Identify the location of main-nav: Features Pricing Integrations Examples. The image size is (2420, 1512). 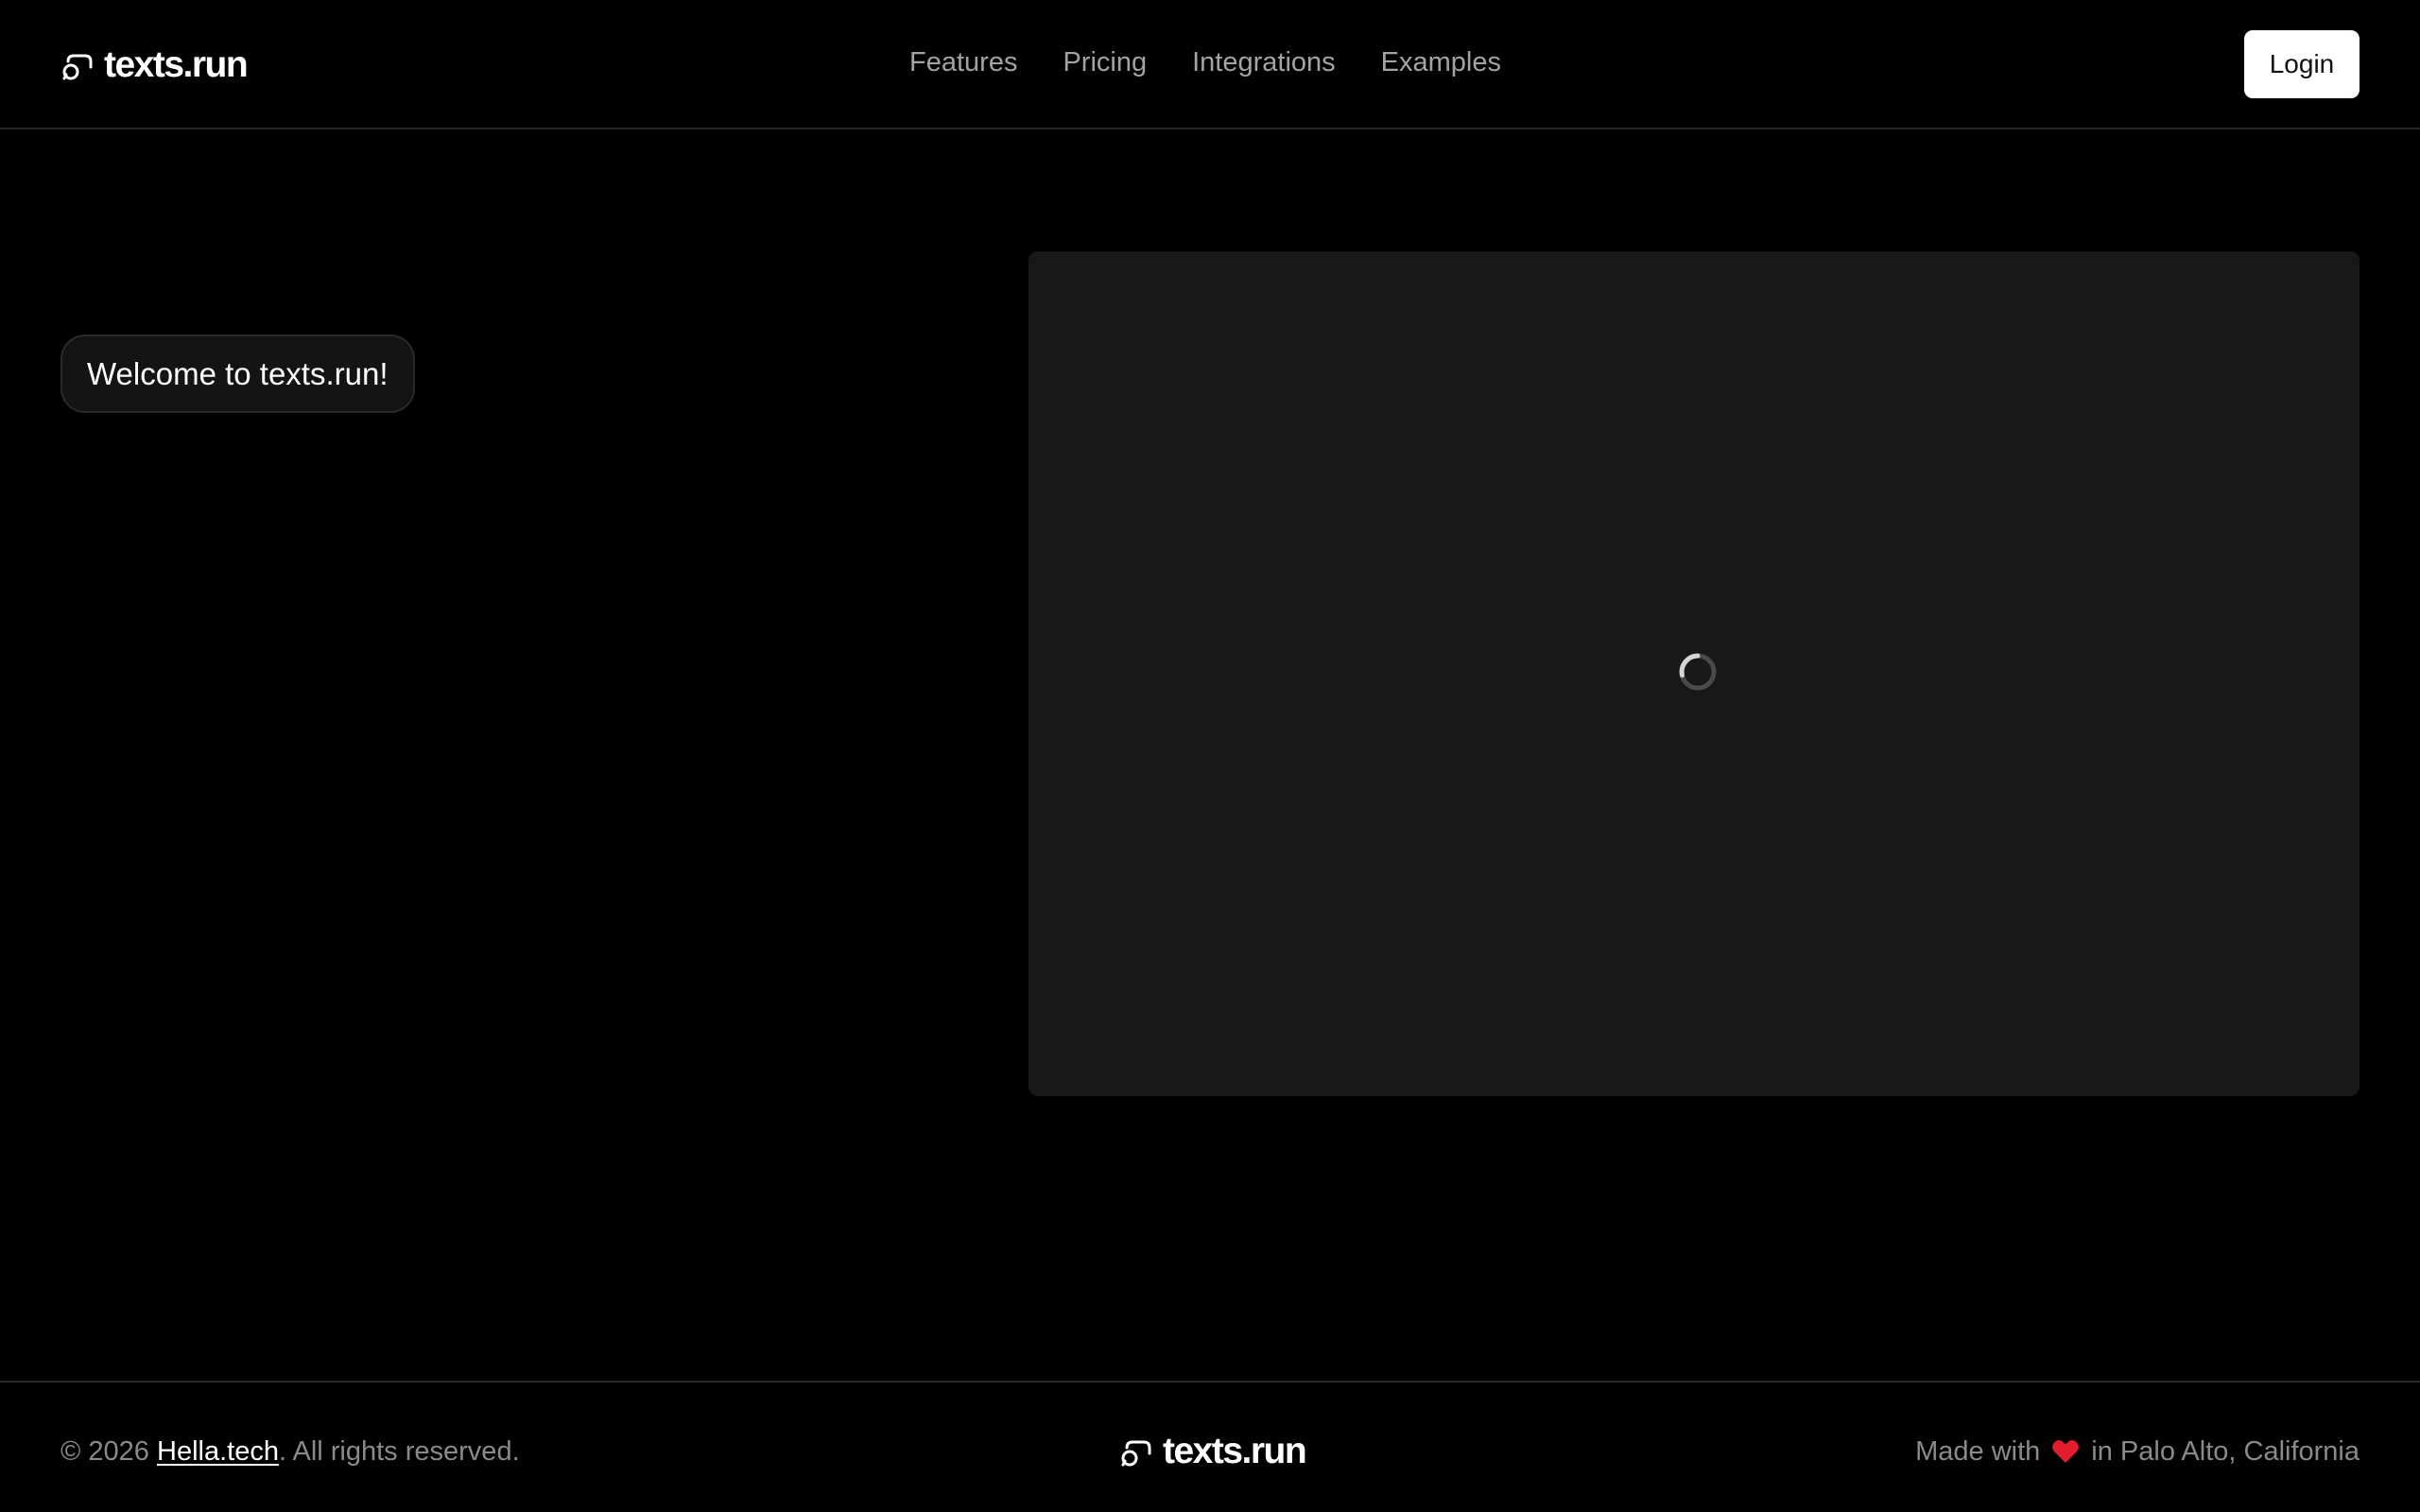
(1205, 62).